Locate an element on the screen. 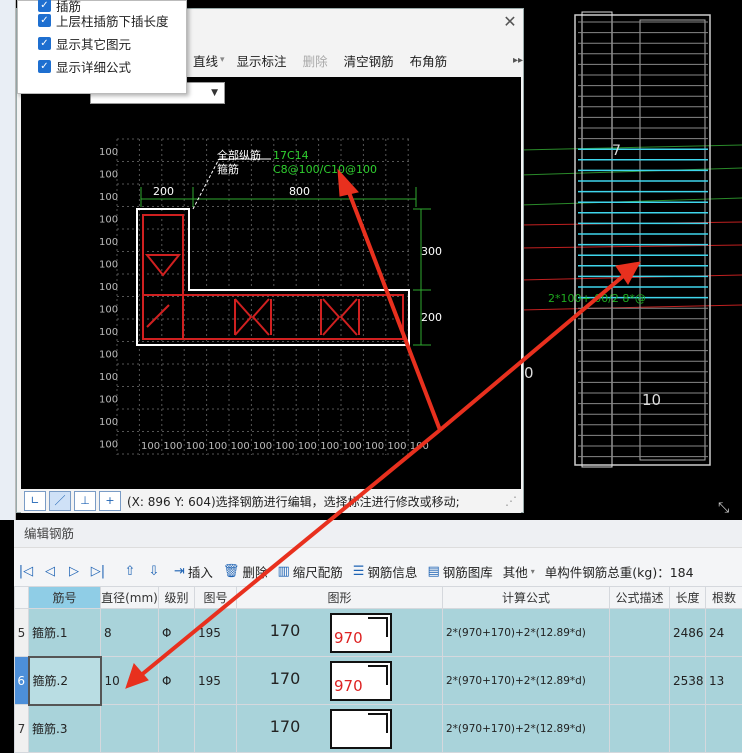  cell-count: 13 is located at coordinates (724, 681).